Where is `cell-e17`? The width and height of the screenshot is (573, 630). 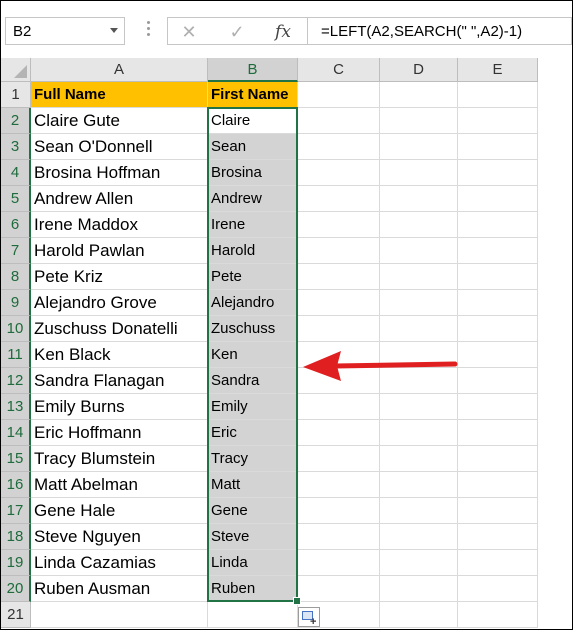 cell-e17 is located at coordinates (498, 511).